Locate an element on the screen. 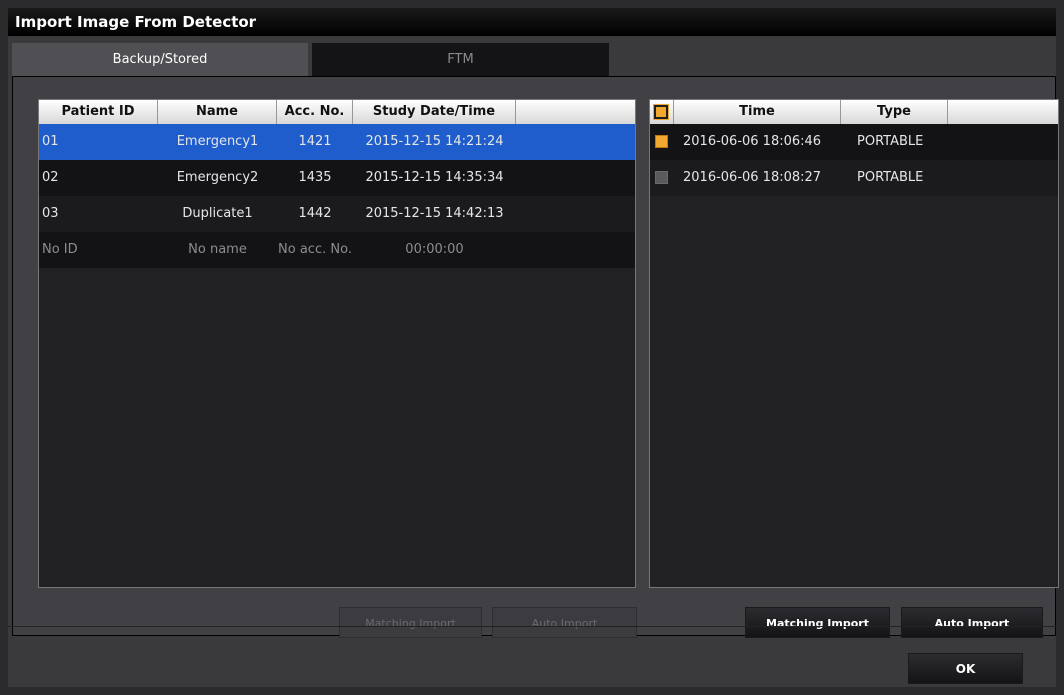 This screenshot has height=695, width=1064. ok-button: OK is located at coordinates (965, 668).